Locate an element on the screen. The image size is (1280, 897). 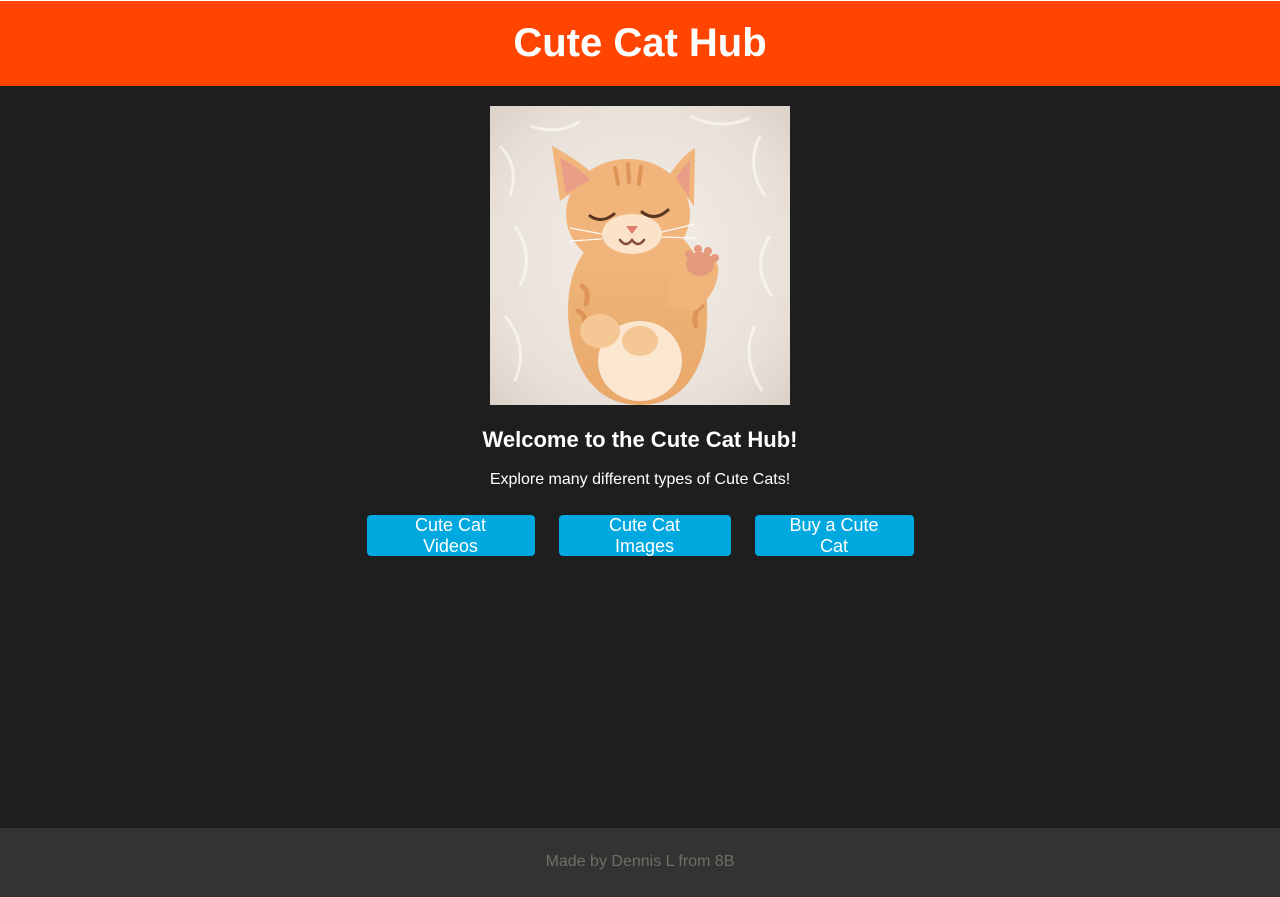
site-header: Cute Cat Hub is located at coordinates (640, 43).